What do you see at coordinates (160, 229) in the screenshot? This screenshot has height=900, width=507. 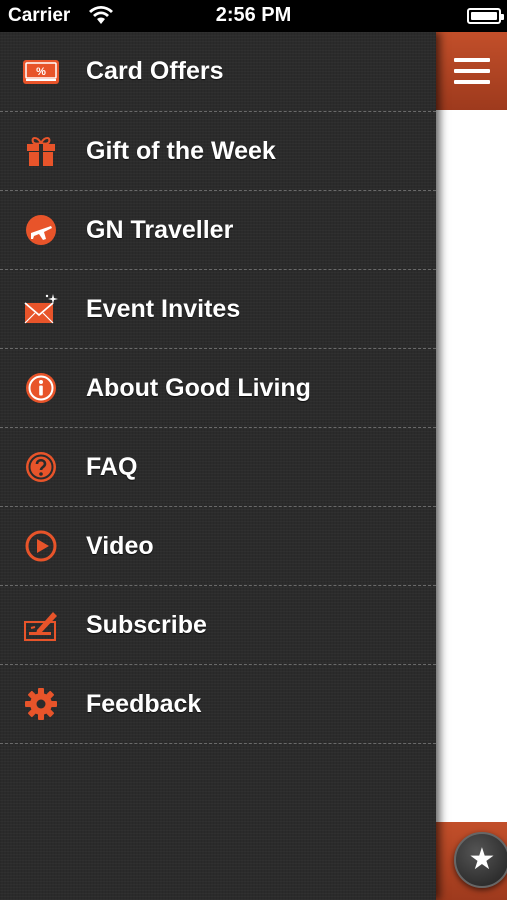 I see `menu-item-label: GN Traveller` at bounding box center [160, 229].